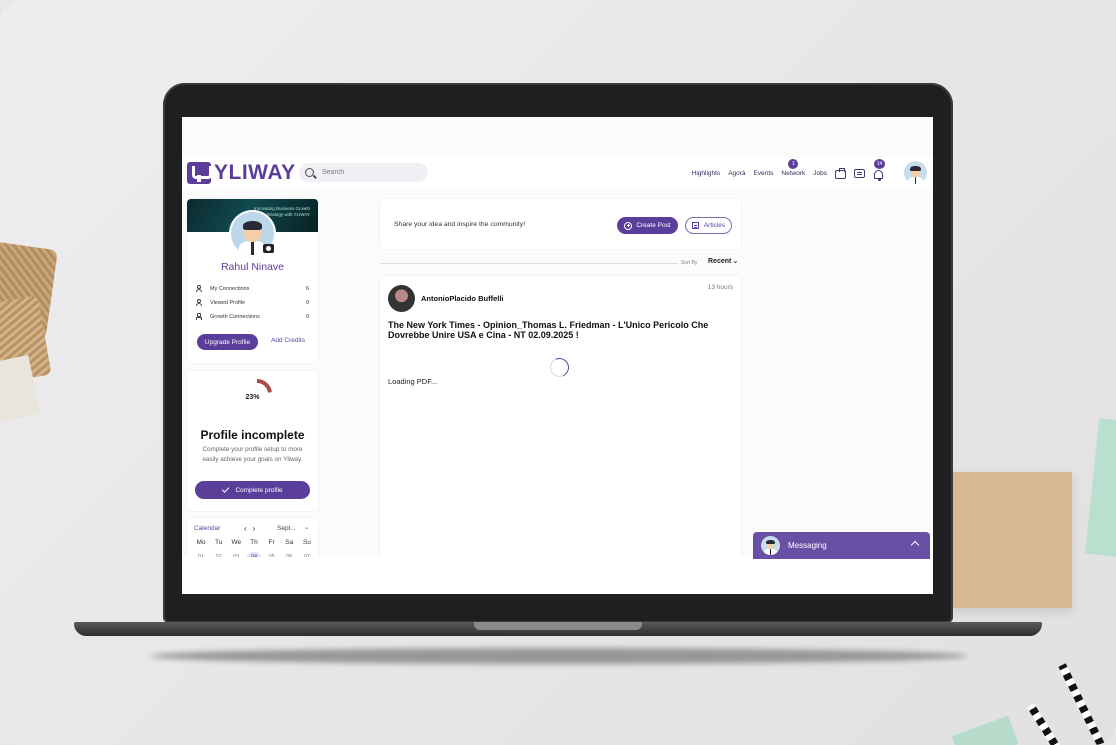 The height and width of the screenshot is (745, 1116). I want to click on stat-viewed-profile: Viewed Profile 0, so click(252, 303).